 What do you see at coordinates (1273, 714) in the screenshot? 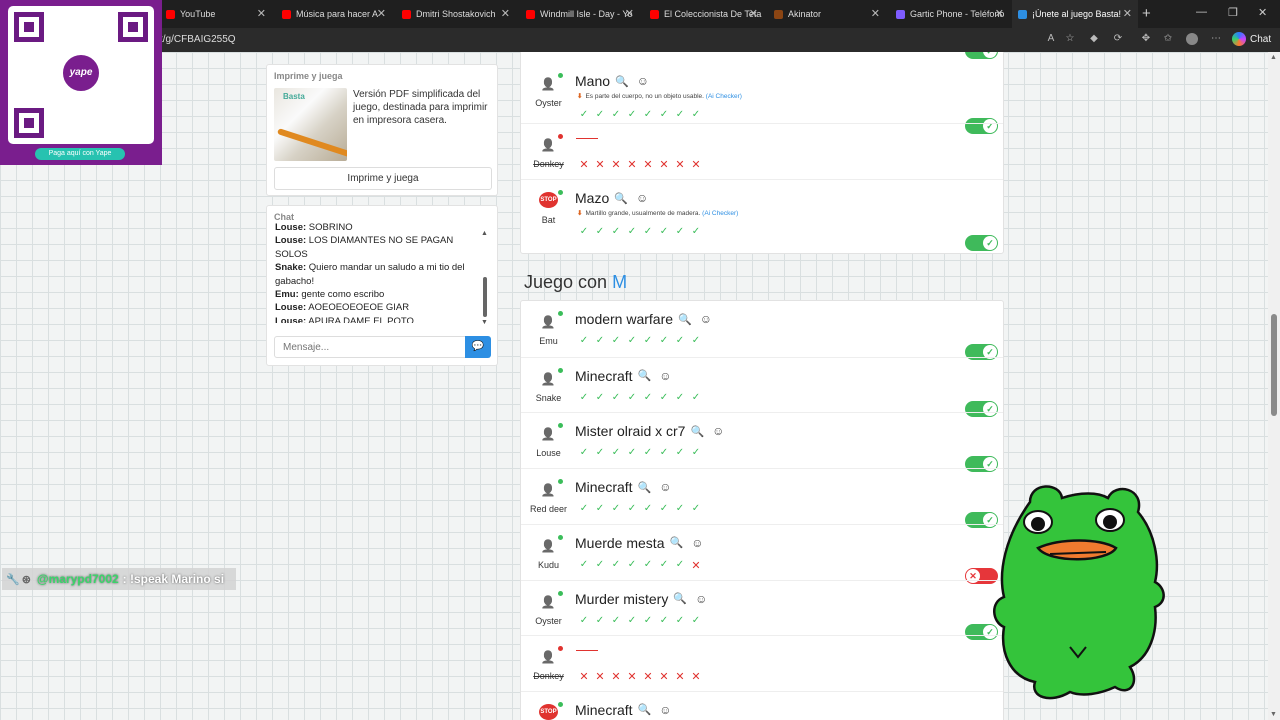
I see `page-scroll-down-icon: ▼` at bounding box center [1273, 714].